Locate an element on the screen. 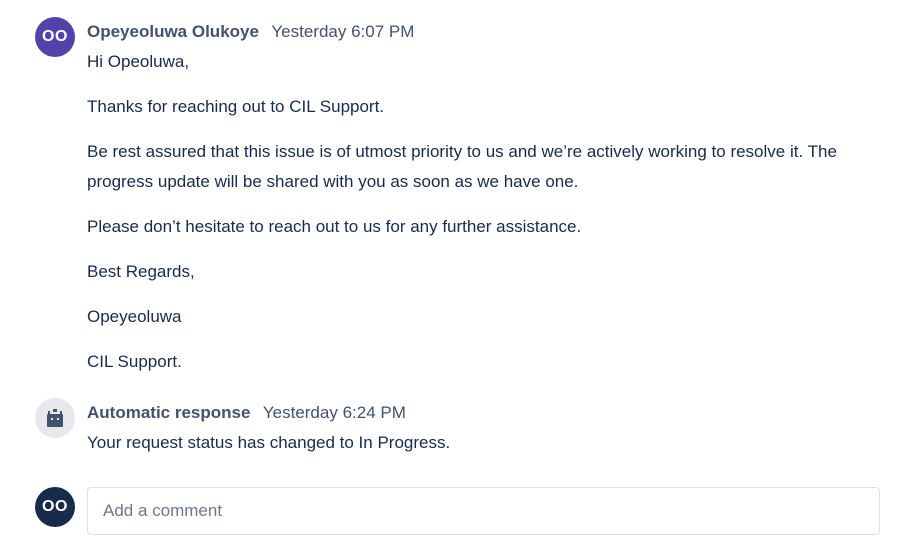 The width and height of the screenshot is (918, 548). comment-composer: OO is located at coordinates (458, 512).